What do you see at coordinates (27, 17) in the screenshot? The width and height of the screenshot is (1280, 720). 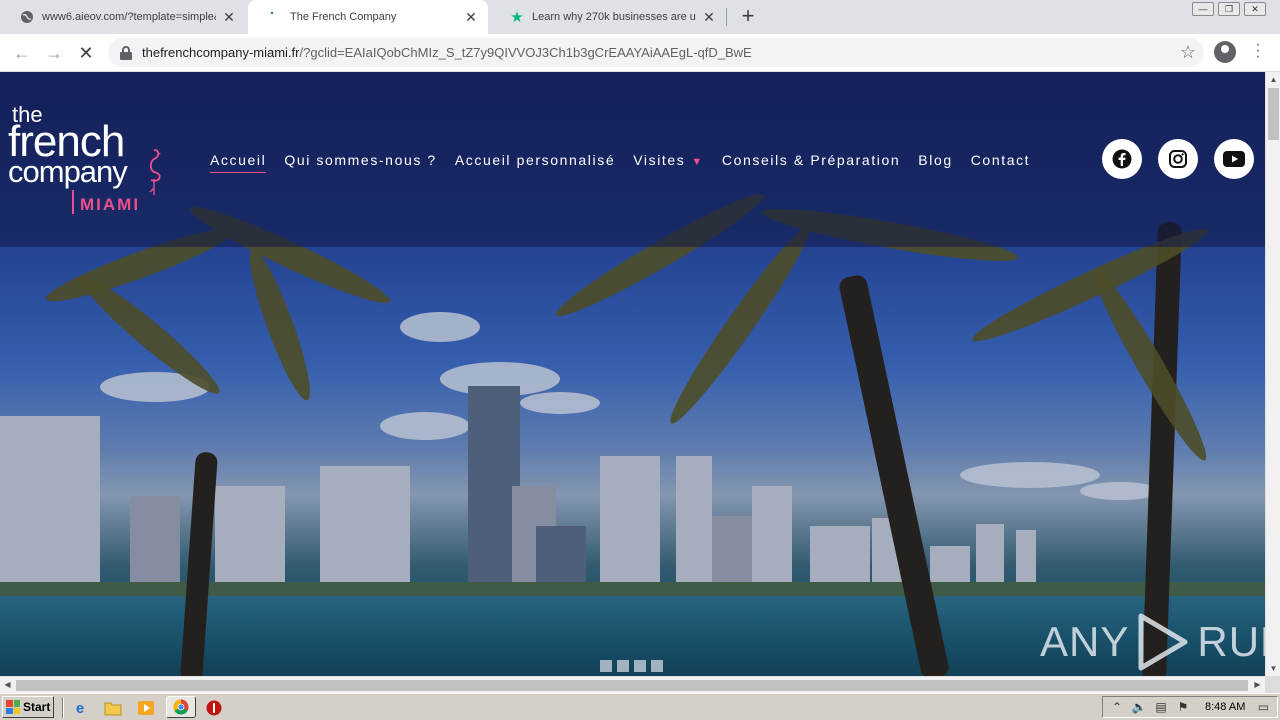 I see `globe-icon` at bounding box center [27, 17].